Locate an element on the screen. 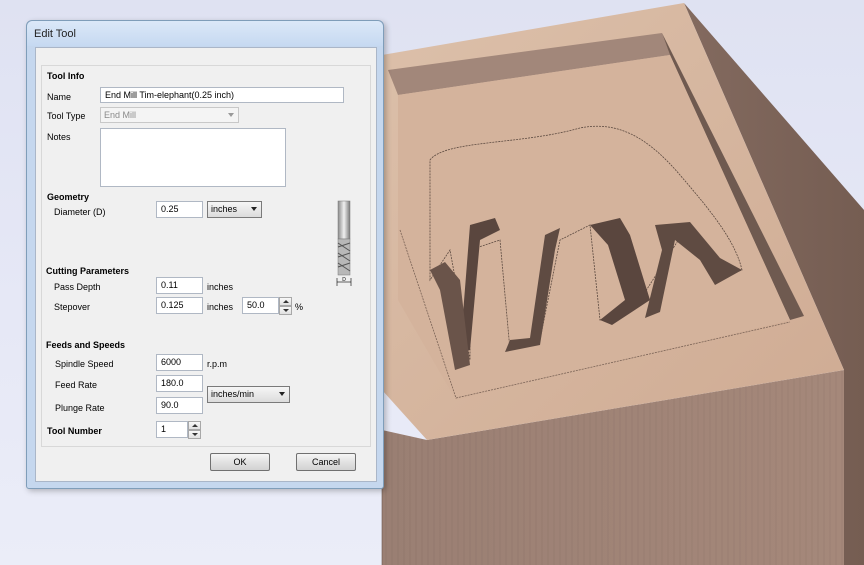 This screenshot has width=864, height=565. stepover-unit: inches is located at coordinates (220, 307).